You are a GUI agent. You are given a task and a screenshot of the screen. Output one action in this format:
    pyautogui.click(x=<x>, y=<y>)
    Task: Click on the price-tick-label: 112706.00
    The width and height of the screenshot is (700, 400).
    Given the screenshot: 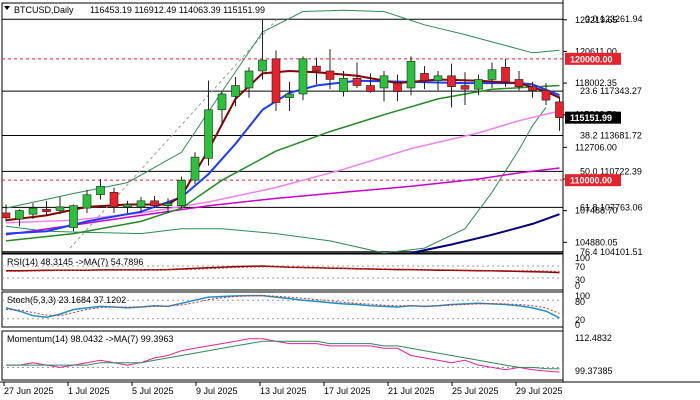 What is the action you would take?
    pyautogui.click(x=596, y=147)
    